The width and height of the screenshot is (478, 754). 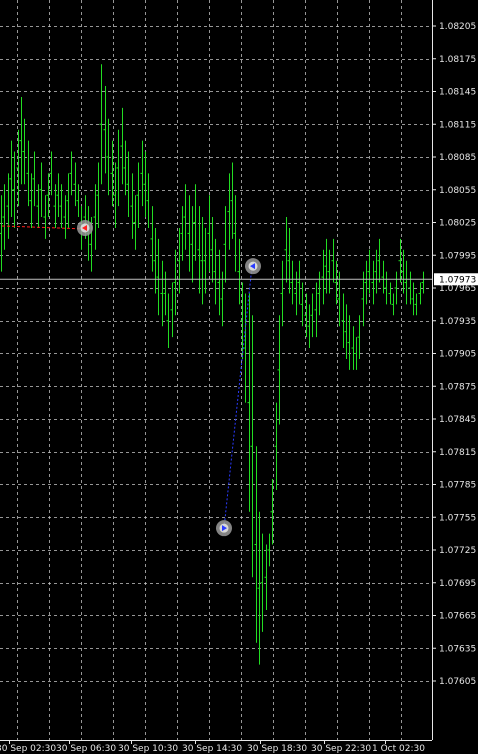 What do you see at coordinates (457, 387) in the screenshot?
I see `price-axis-label: 1.07875` at bounding box center [457, 387].